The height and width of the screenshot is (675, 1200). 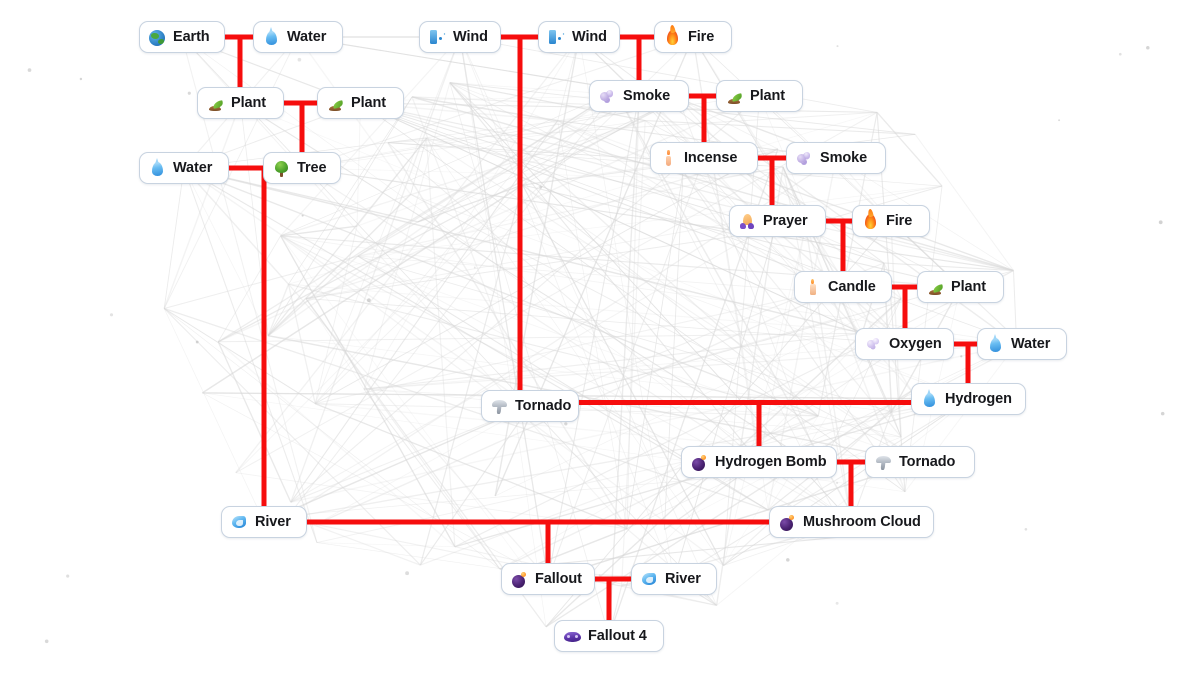 I want to click on craft-node-plant_d: Plant, so click(x=960, y=287).